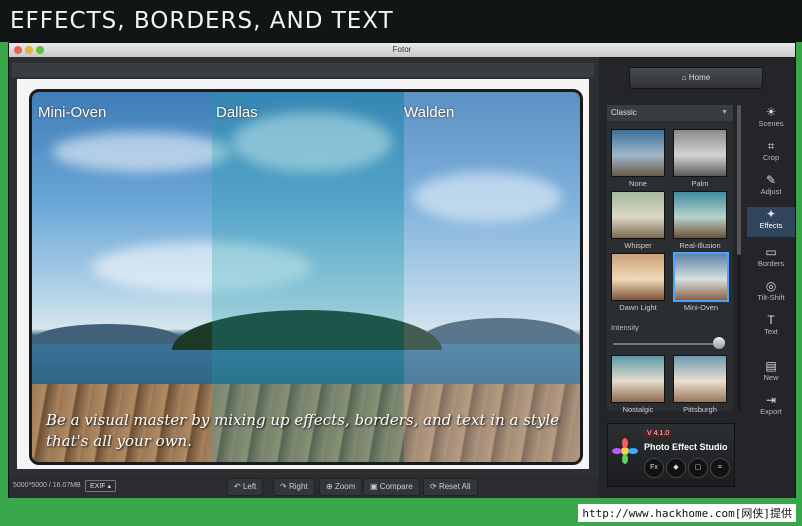 This screenshot has width=802, height=526. I want to click on tool-adjust: ✎ Adjust, so click(771, 188).